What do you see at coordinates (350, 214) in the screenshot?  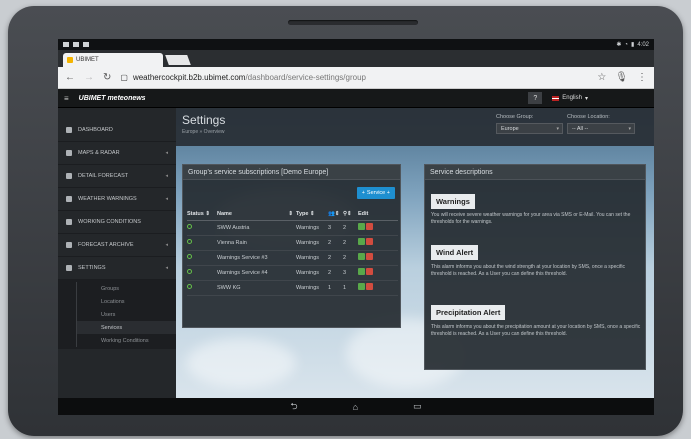 I see `column-header-location-icon: ⚲⇕` at bounding box center [350, 214].